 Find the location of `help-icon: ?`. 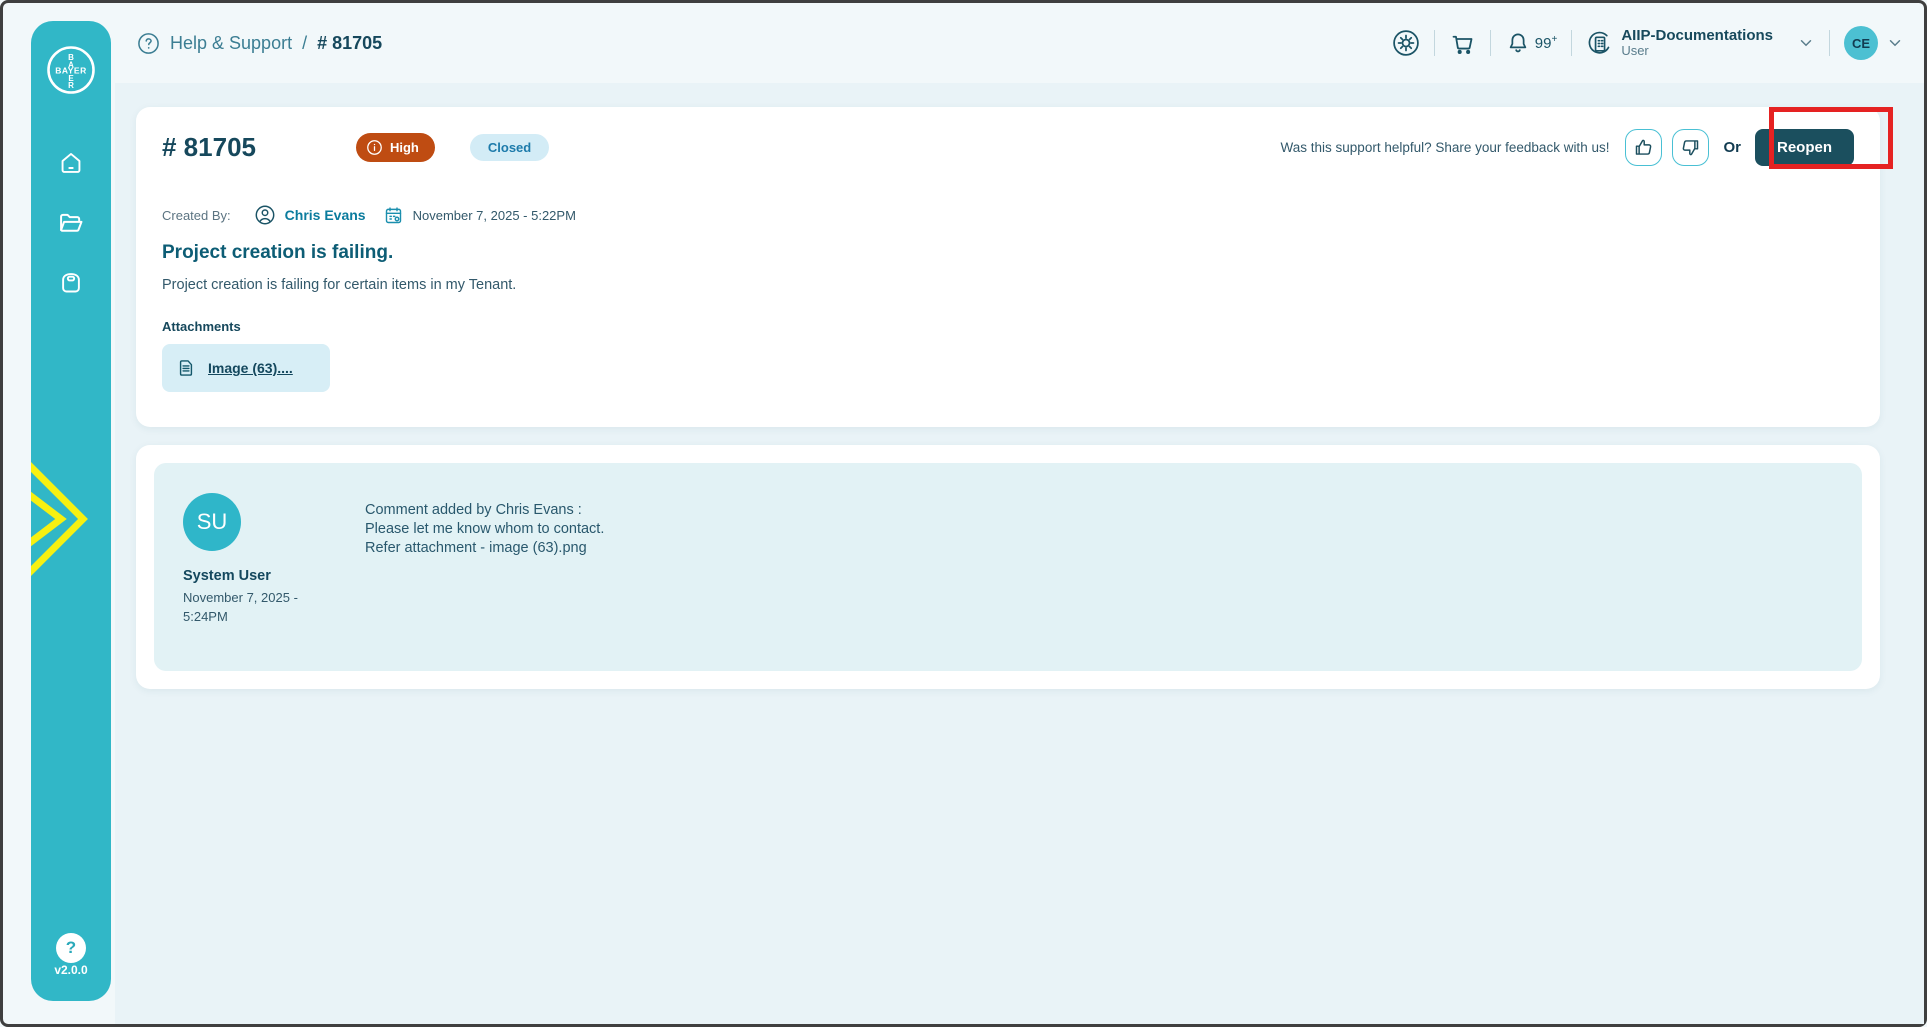

help-icon: ? is located at coordinates (71, 948).